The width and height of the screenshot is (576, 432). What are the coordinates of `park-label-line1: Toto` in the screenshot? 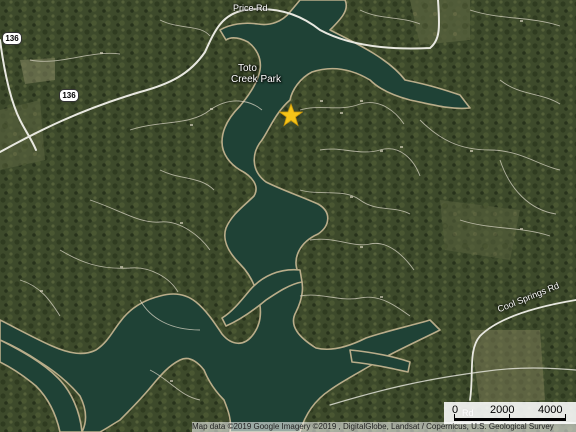 It's located at (247, 68).